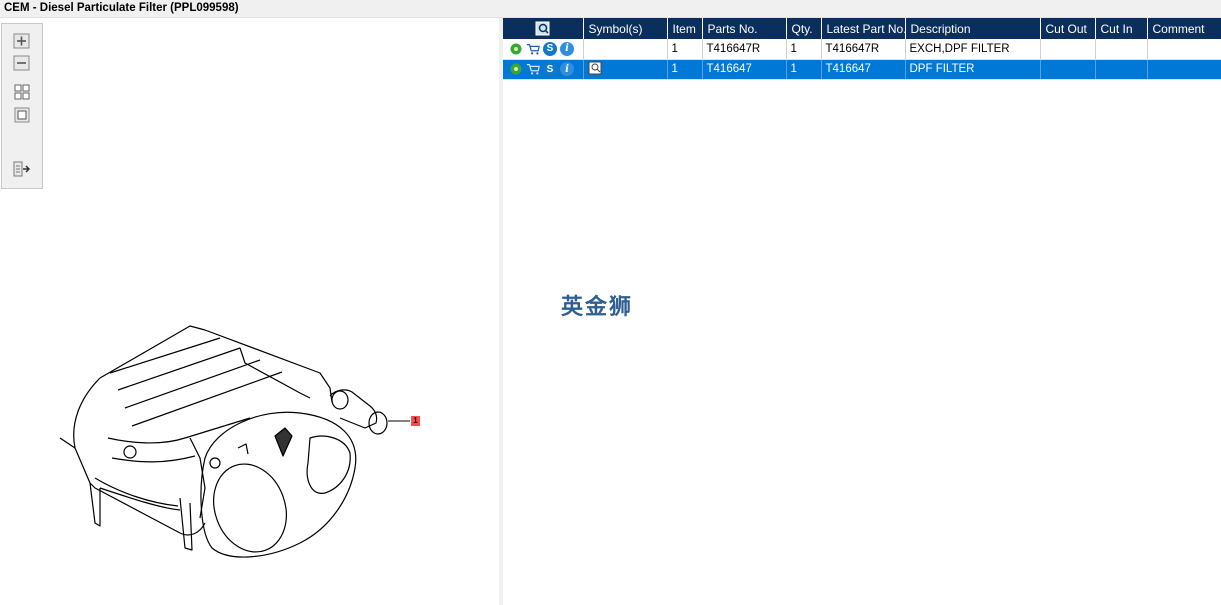  Describe the element at coordinates (1184, 28) in the screenshot. I see `column-header-comment: Comment` at that location.